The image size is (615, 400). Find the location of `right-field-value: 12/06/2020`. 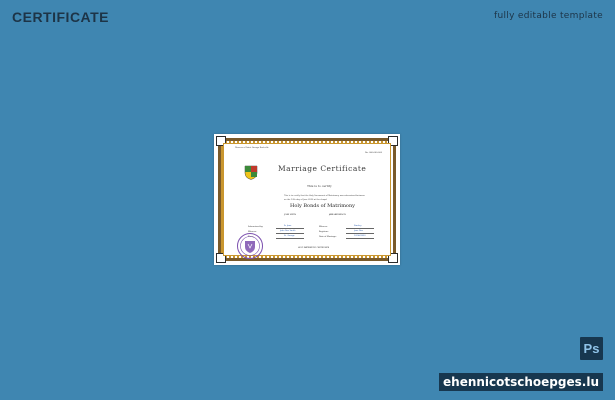

right-field-value: 12/06/2020 is located at coordinates (360, 236).